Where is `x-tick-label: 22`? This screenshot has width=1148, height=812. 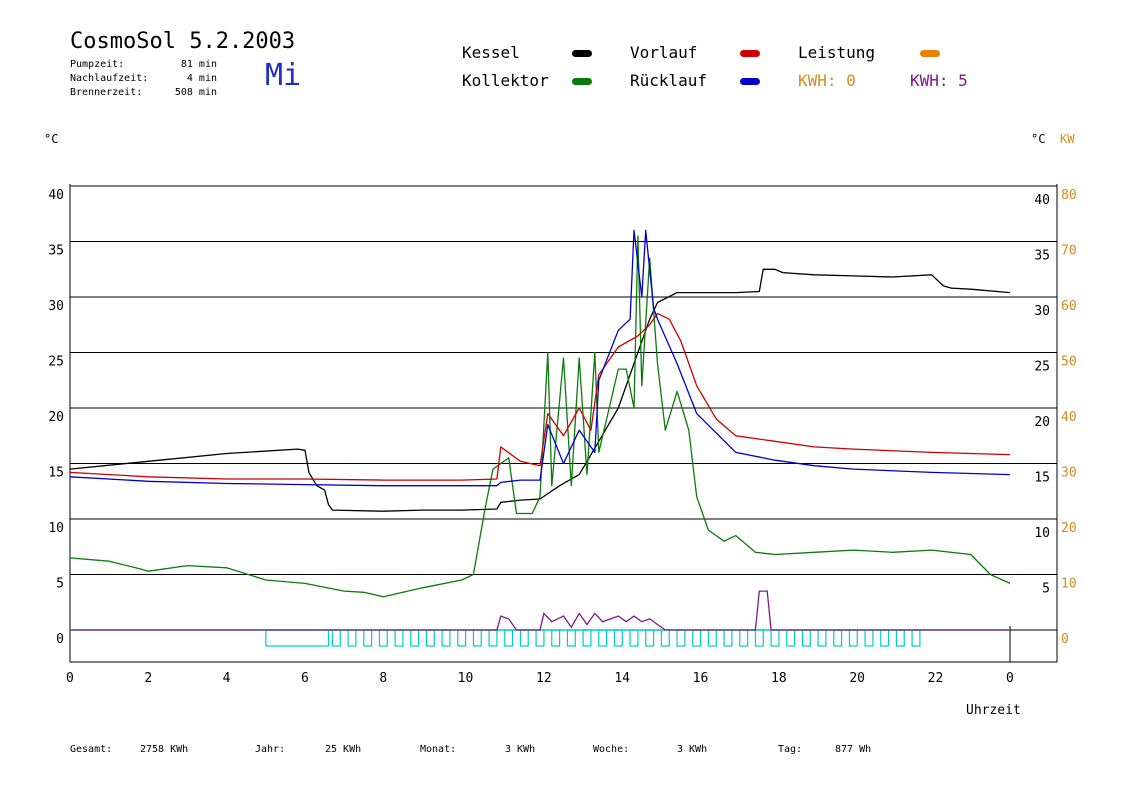 x-tick-label: 22 is located at coordinates (936, 678).